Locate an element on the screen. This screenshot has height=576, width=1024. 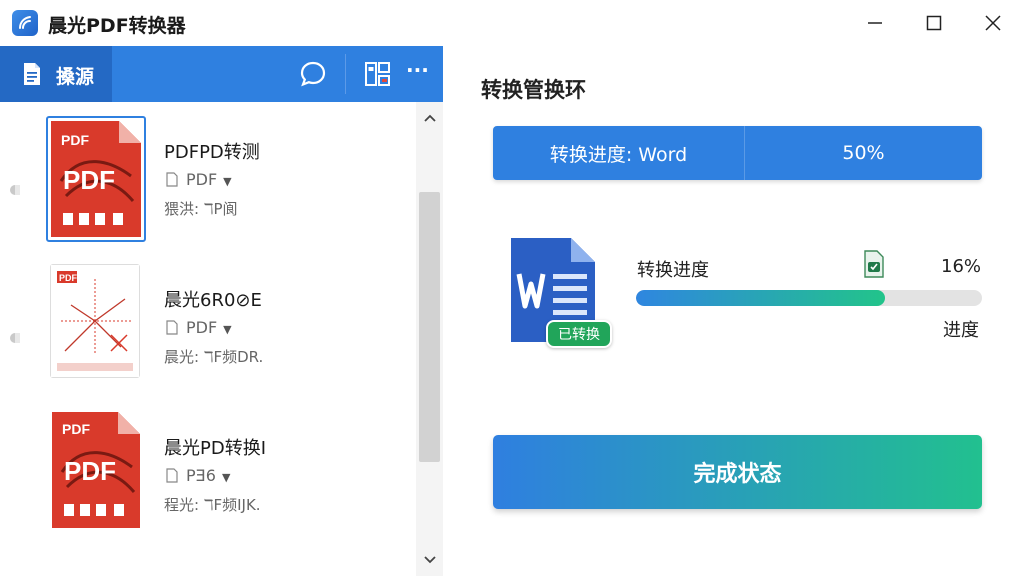
file-meta: 猥洪: ℸP阆 is located at coordinates (201, 209).